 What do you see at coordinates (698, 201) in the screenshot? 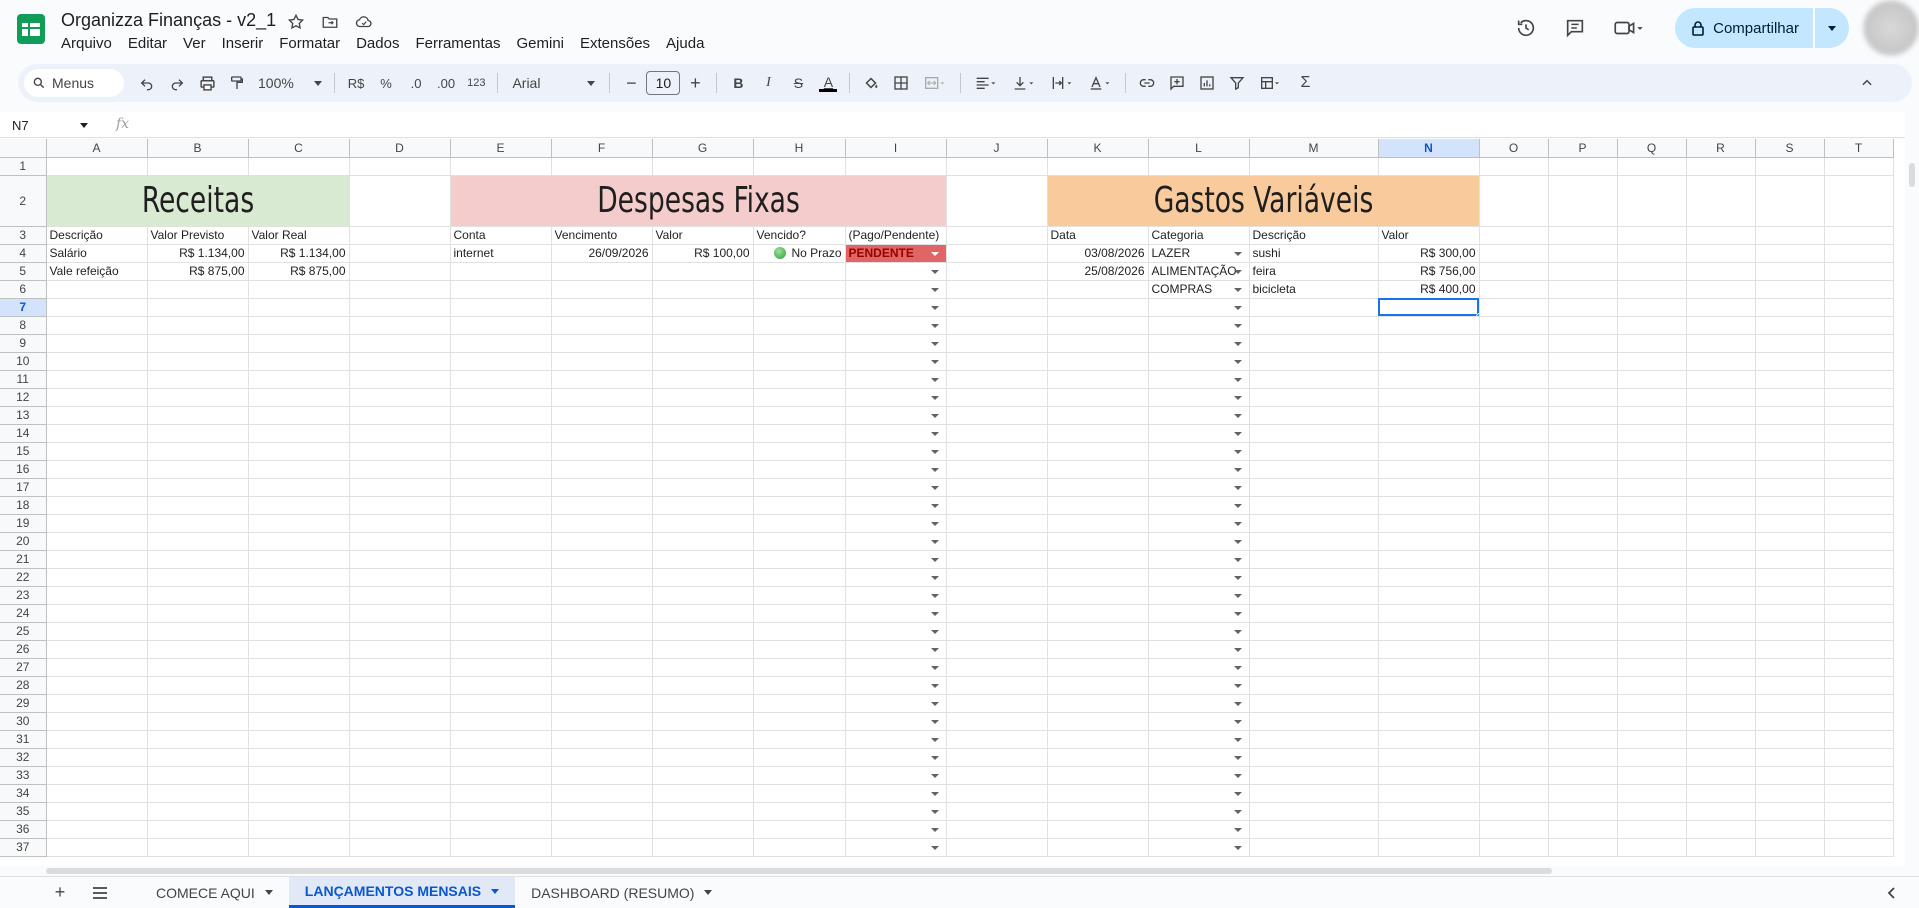
I see `despesas-title-cell: Despesas Fixas` at bounding box center [698, 201].